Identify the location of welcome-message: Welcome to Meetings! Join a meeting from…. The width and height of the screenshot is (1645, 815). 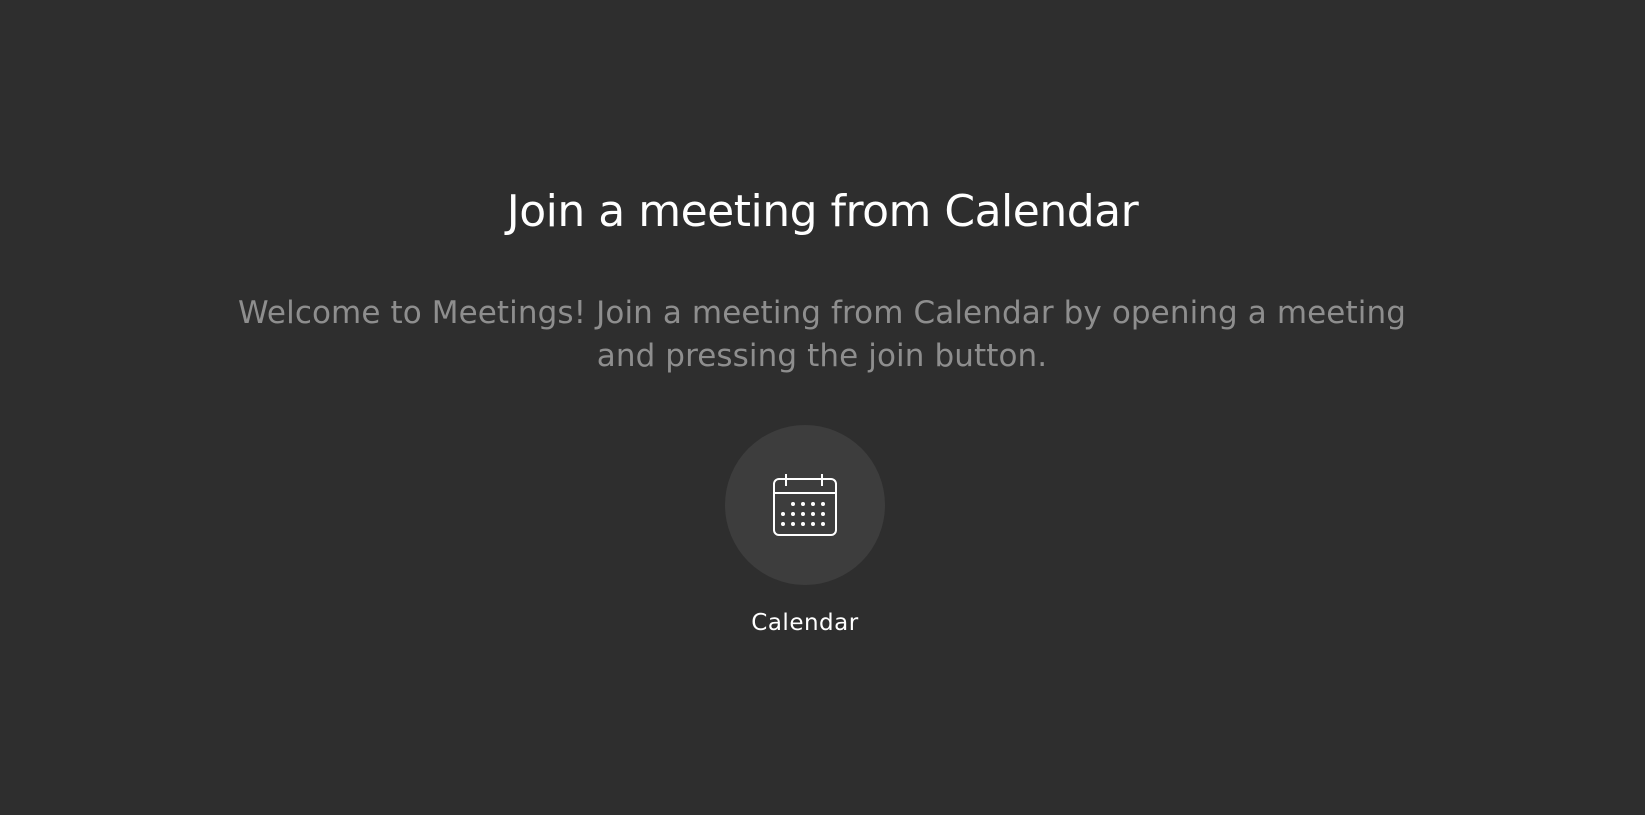
(822, 334).